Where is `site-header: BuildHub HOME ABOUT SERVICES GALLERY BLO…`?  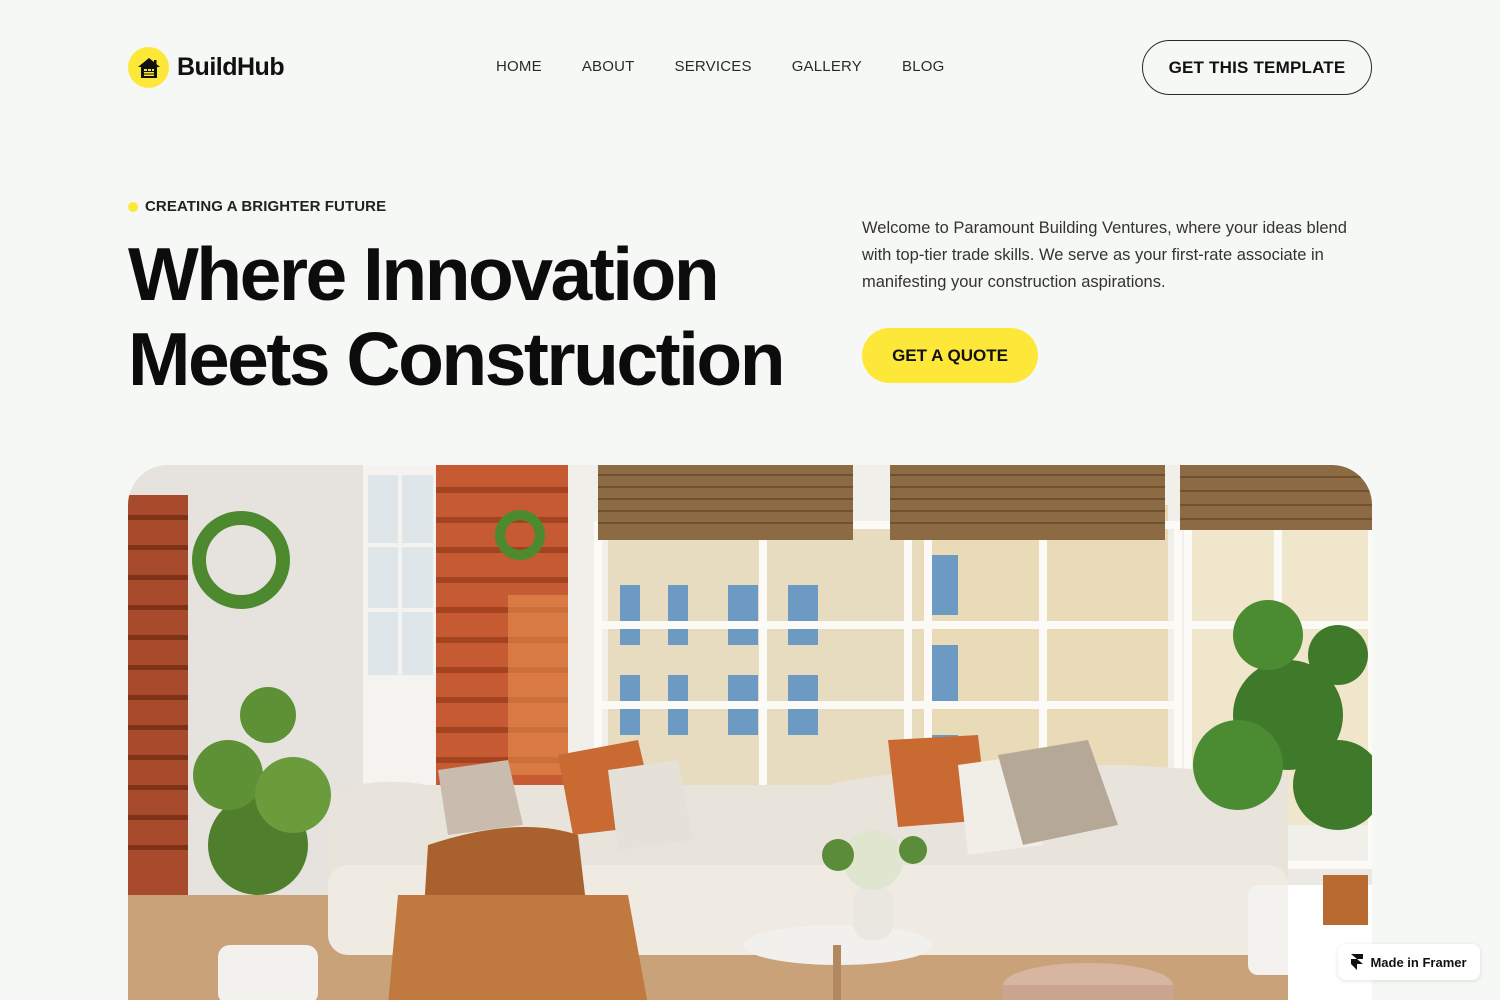 site-header: BuildHub HOME ABOUT SERVICES GALLERY BLO… is located at coordinates (750, 67).